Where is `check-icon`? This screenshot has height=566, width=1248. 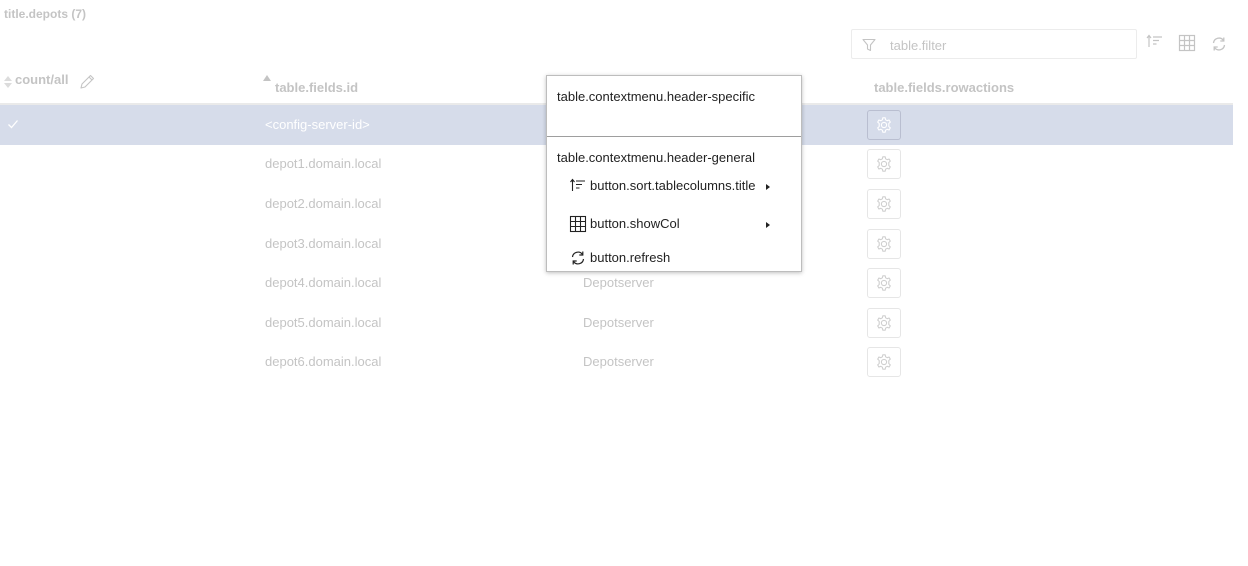
check-icon is located at coordinates (13, 124).